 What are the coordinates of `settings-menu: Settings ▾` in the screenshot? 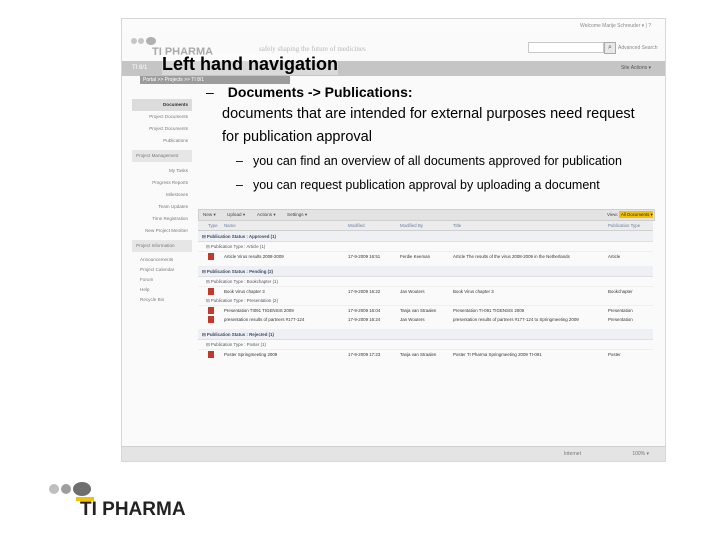 It's located at (297, 215).